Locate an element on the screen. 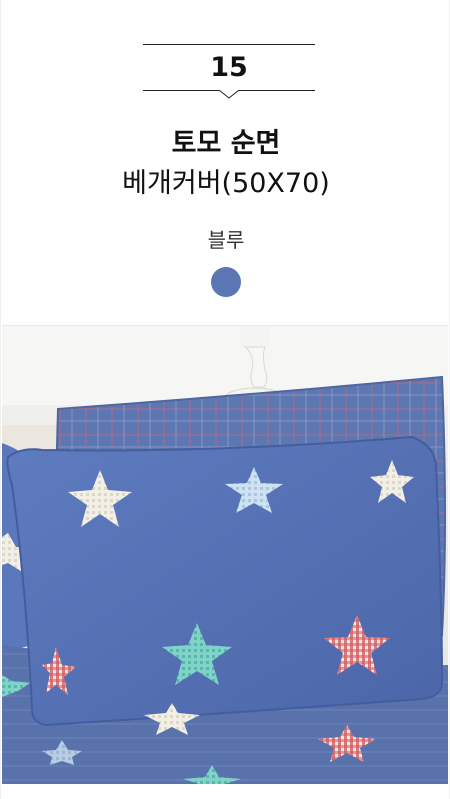  product-title-line1: 토모 순면 is located at coordinates (226, 143).